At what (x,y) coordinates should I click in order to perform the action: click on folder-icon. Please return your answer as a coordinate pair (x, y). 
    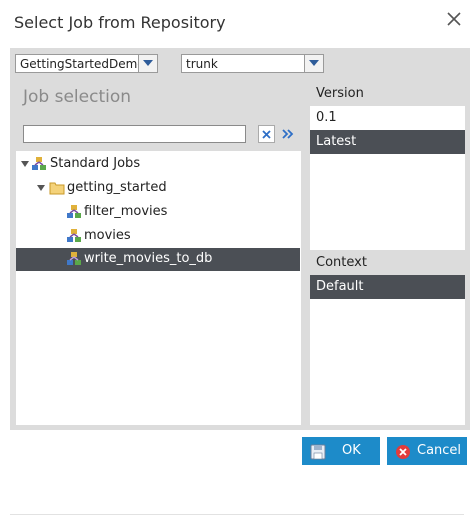
    Looking at the image, I should click on (57, 188).